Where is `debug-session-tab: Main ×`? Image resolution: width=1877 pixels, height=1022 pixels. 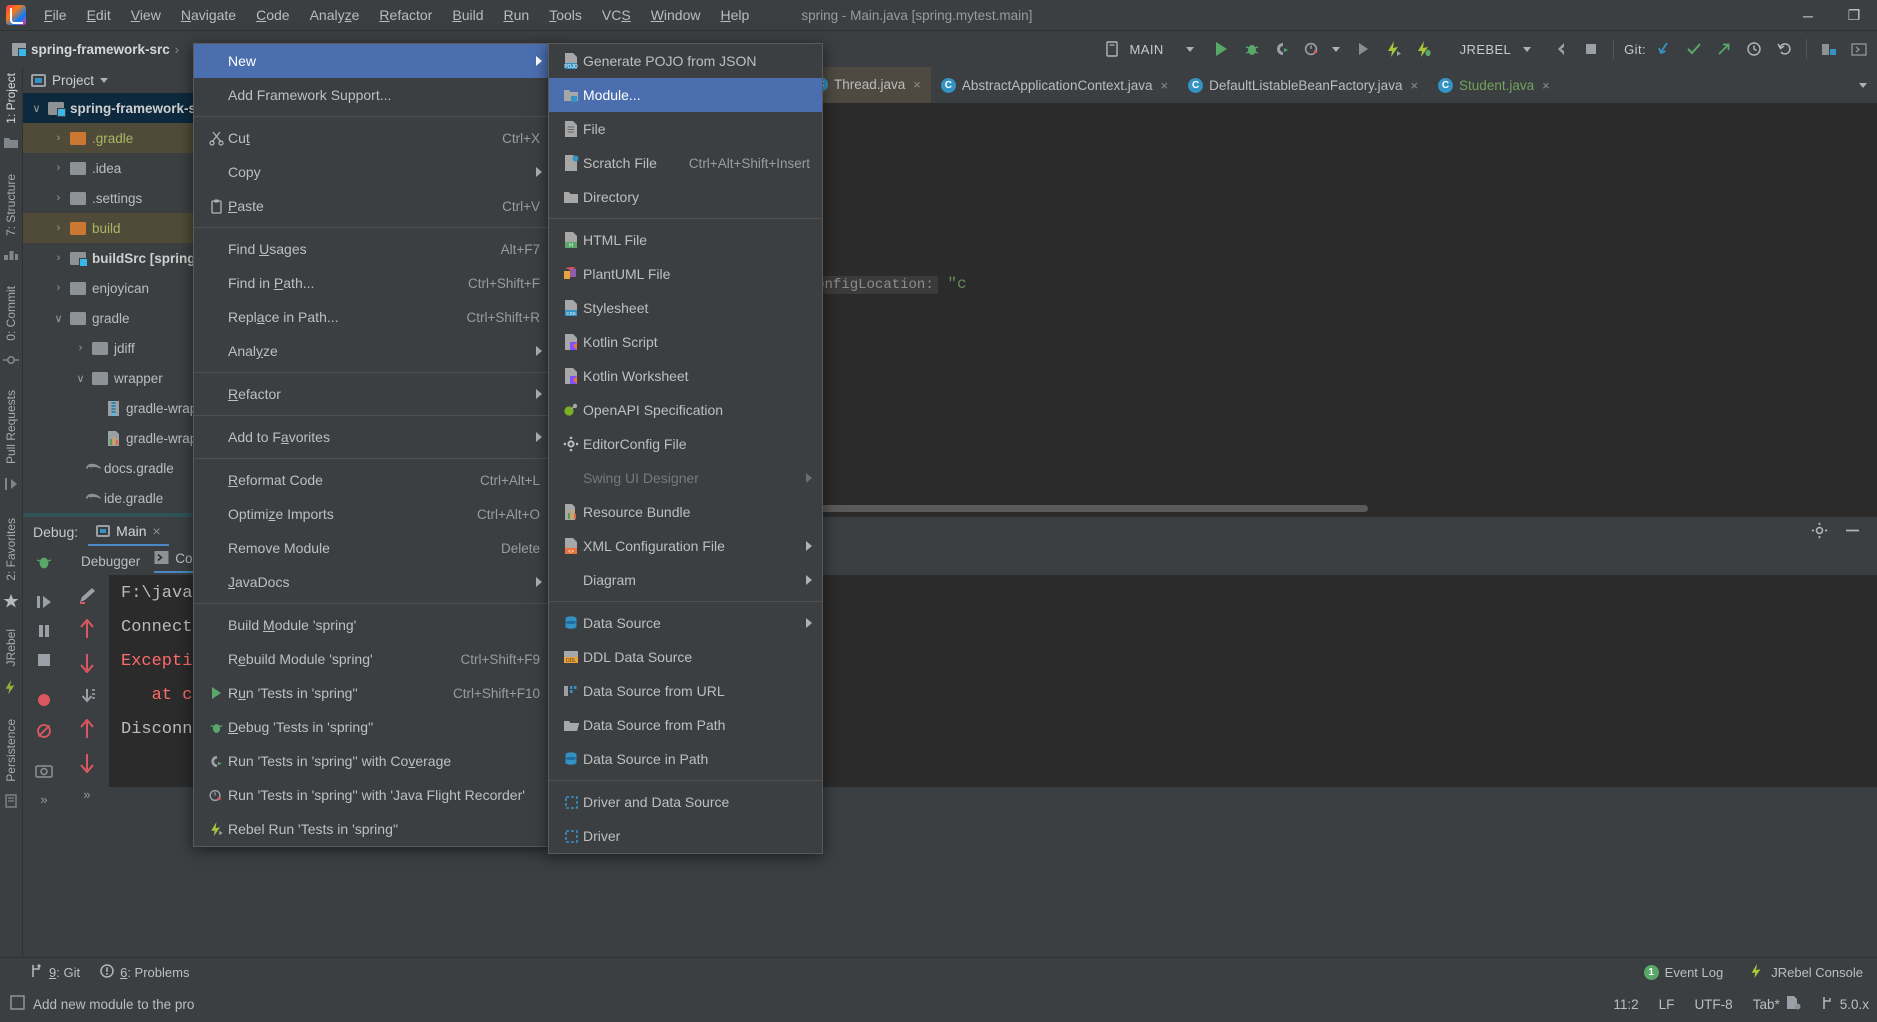 debug-session-tab: Main × is located at coordinates (128, 532).